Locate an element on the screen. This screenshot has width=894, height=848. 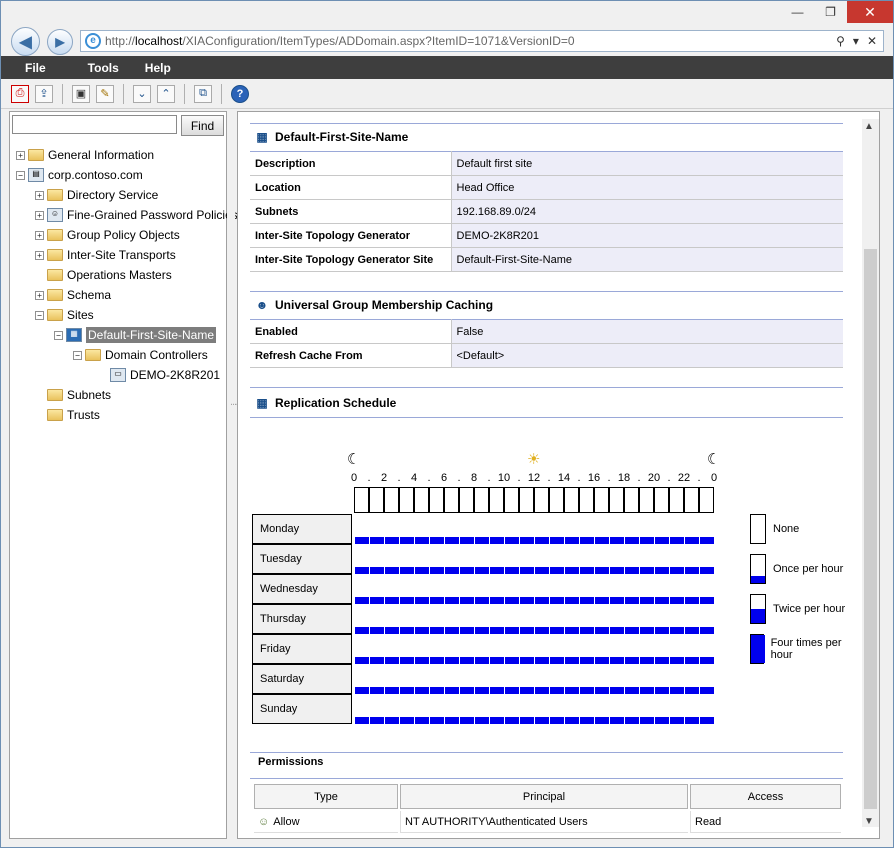
menu-help: Help is located at coordinates (158, 68).